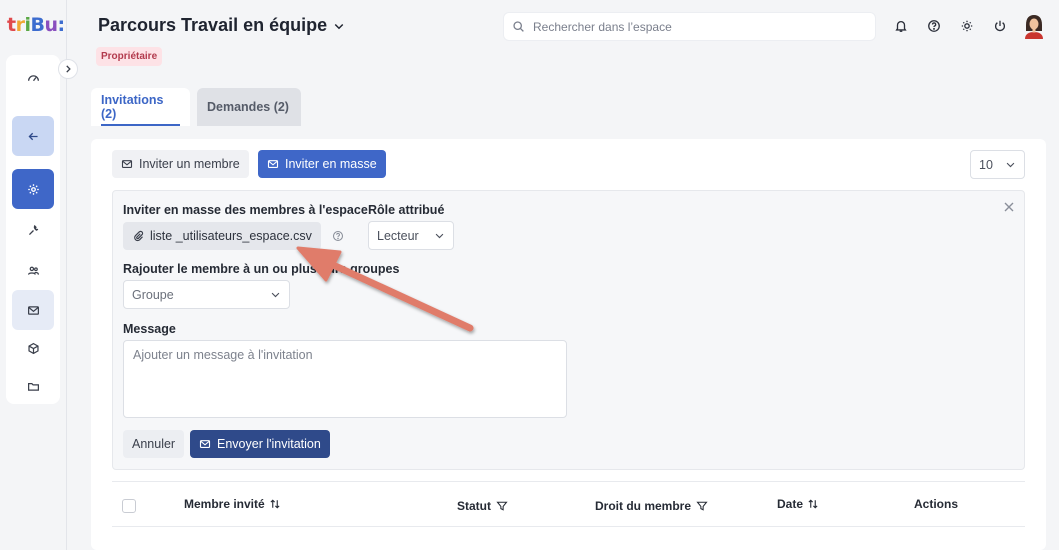 The height and width of the screenshot is (550, 1059). What do you see at coordinates (1034, 26) in the screenshot?
I see `user-avatar` at bounding box center [1034, 26].